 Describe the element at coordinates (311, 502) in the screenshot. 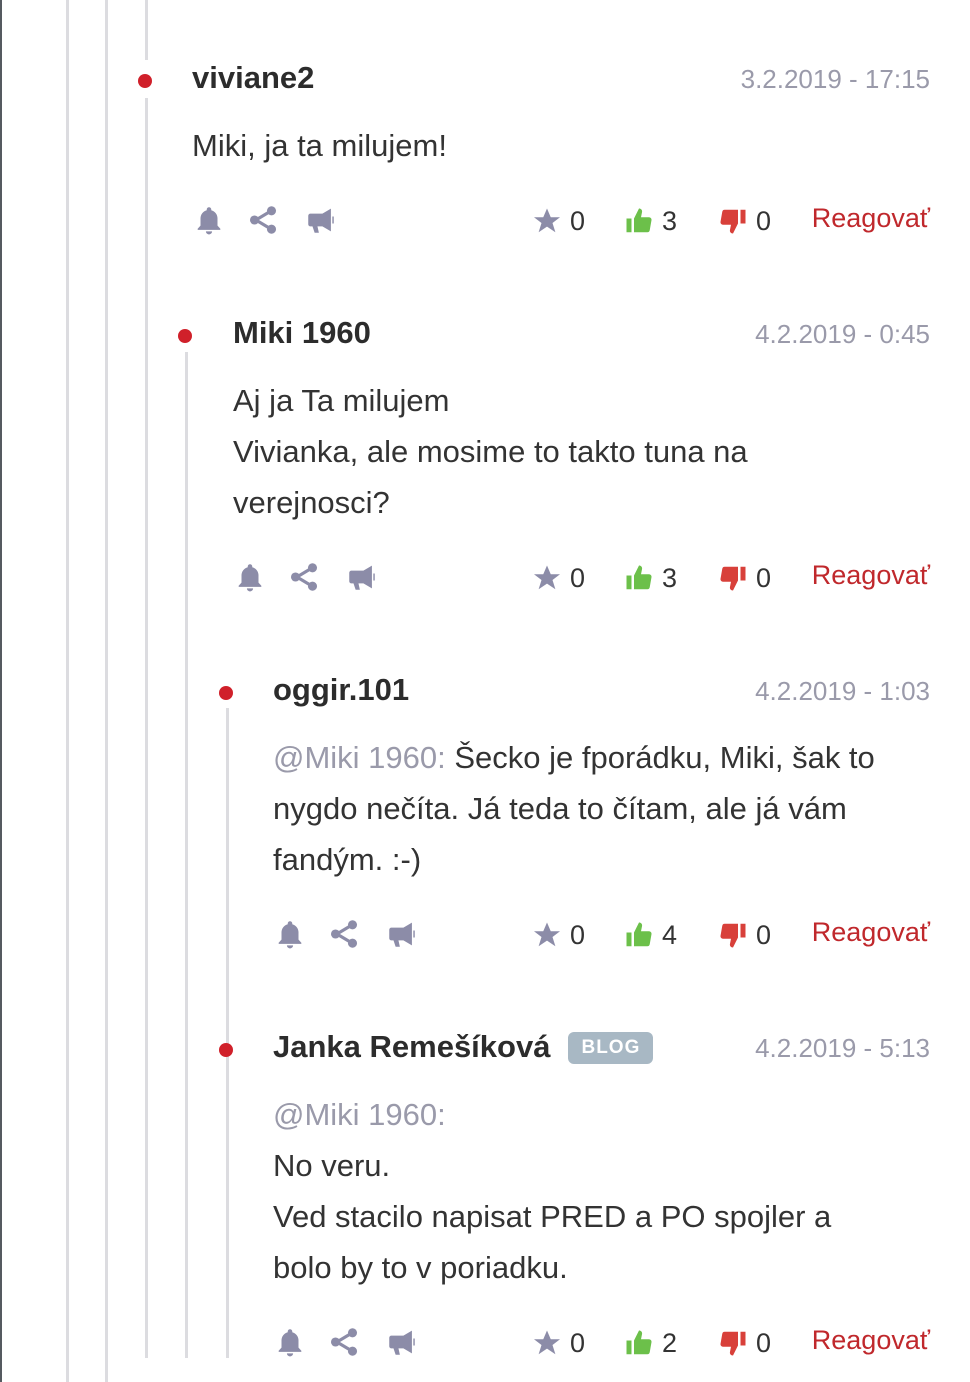

I see `comment-line: verejnosci?` at that location.